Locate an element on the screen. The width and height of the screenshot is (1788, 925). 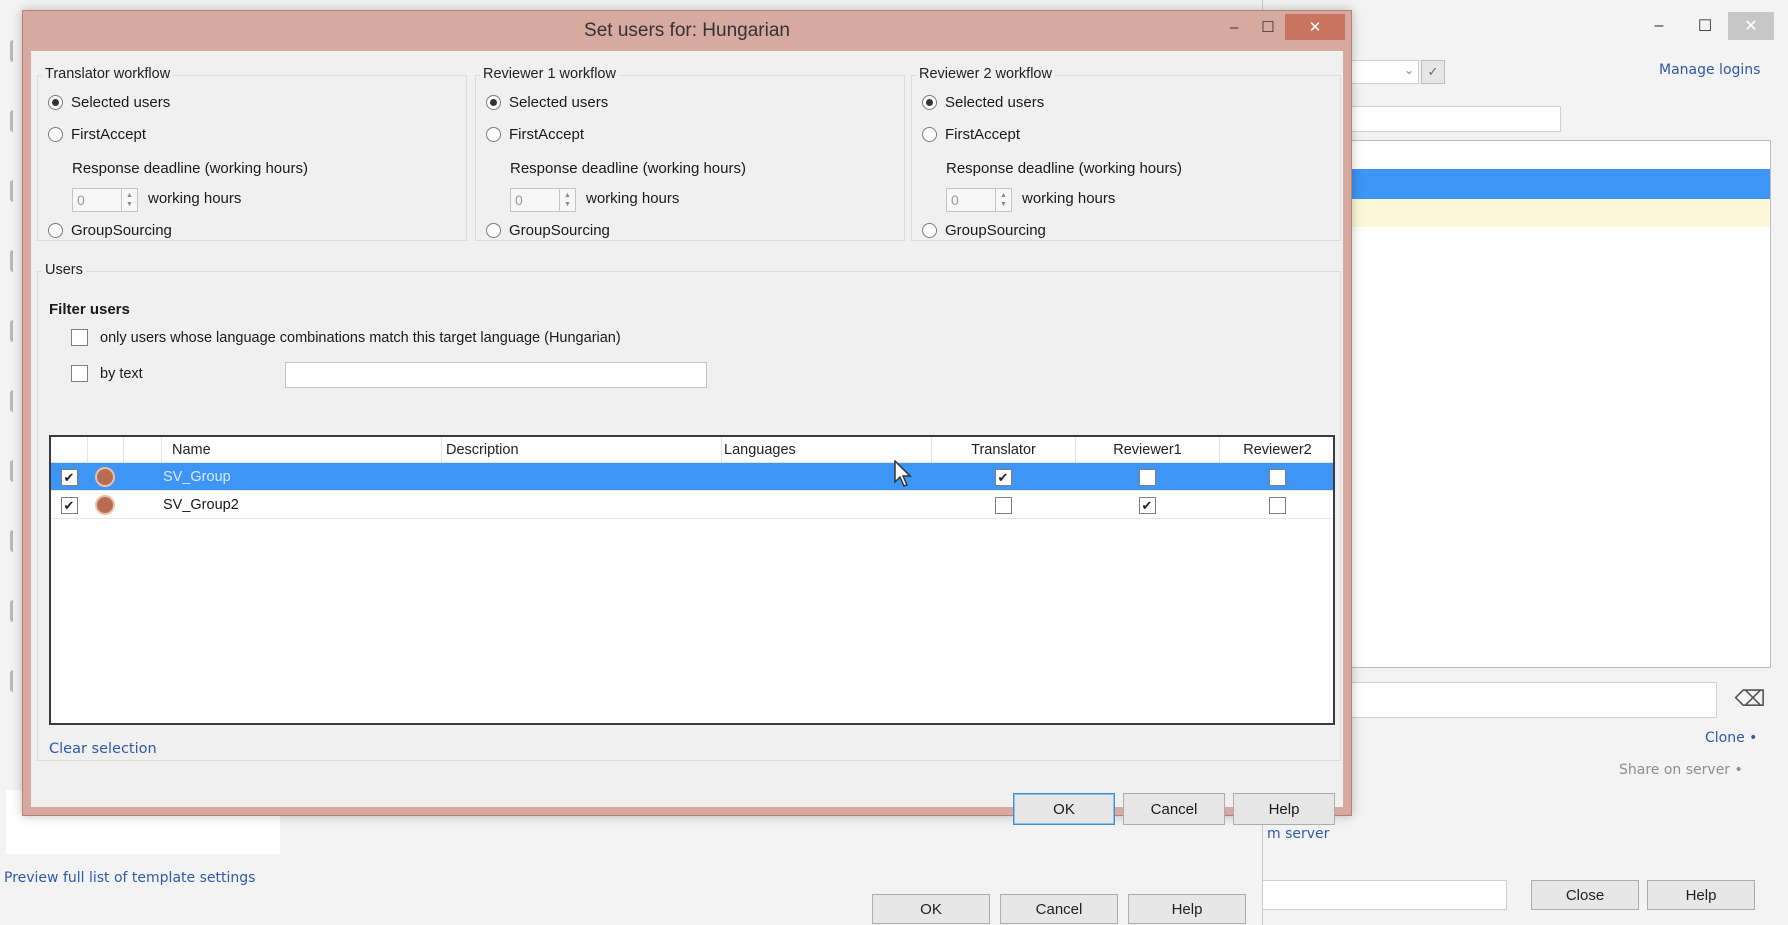
table-row: ✔ SV_Group2 ✔ is located at coordinates (692, 505).